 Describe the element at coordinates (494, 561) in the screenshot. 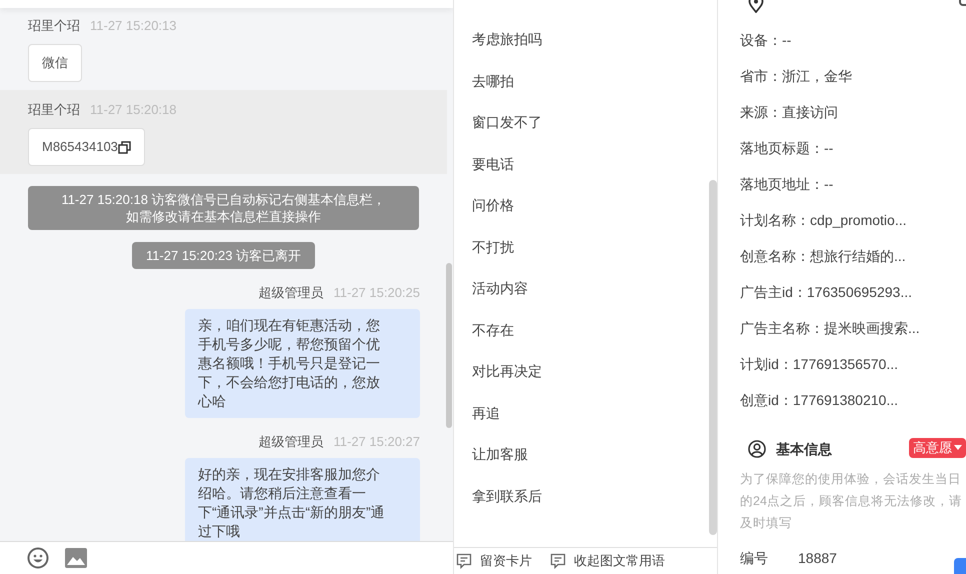

I see `toolbar-button: 留资卡片` at that location.